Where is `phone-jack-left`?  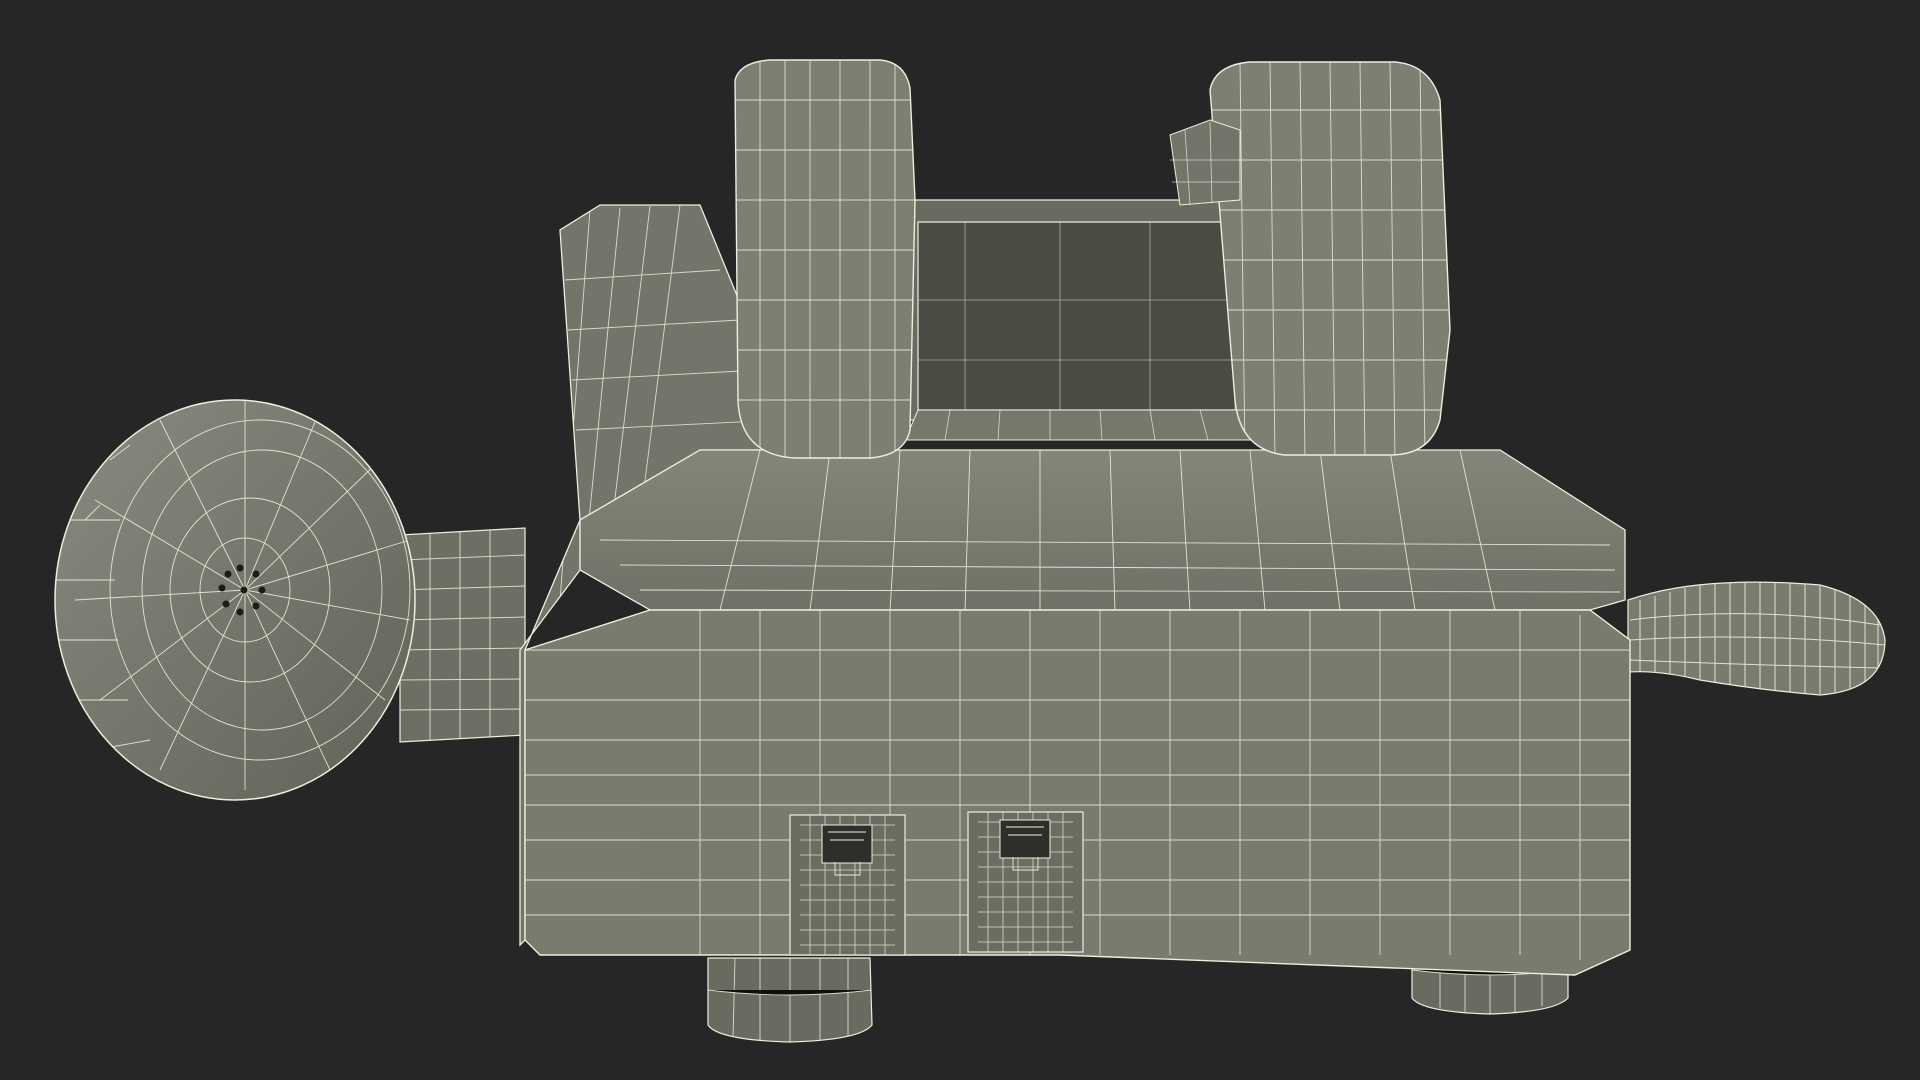 phone-jack-left is located at coordinates (847, 885).